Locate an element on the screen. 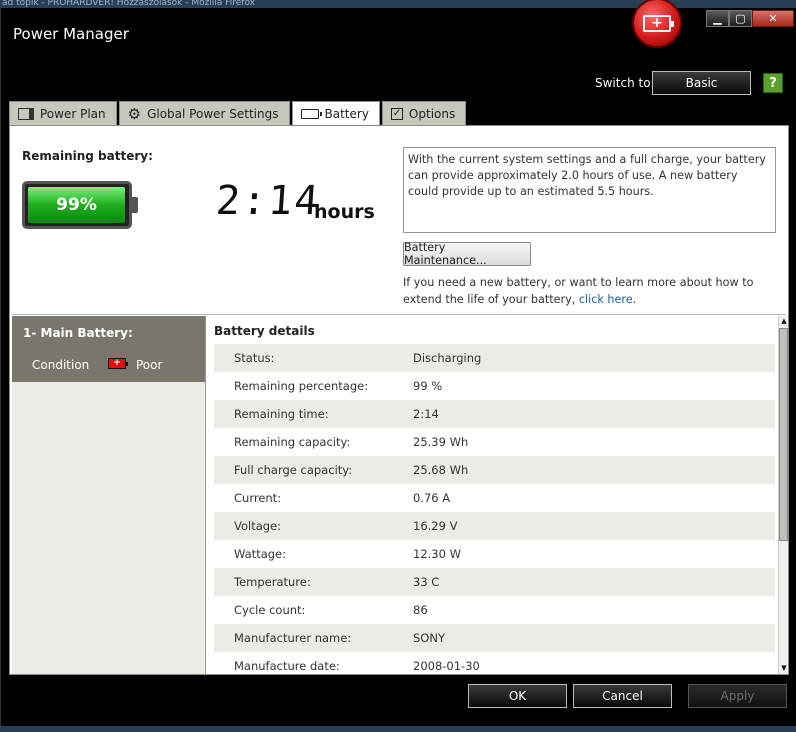  detail-key: Temperature: is located at coordinates (272, 582).